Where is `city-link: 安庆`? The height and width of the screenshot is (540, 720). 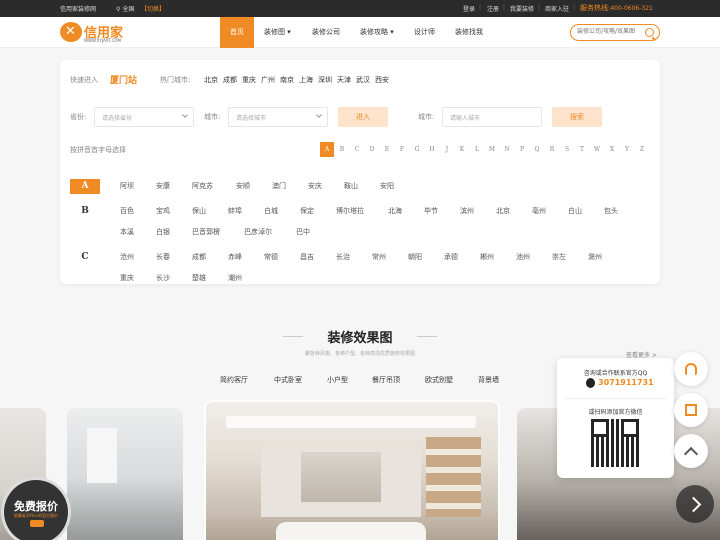
city-link: 安庆 is located at coordinates (315, 186).